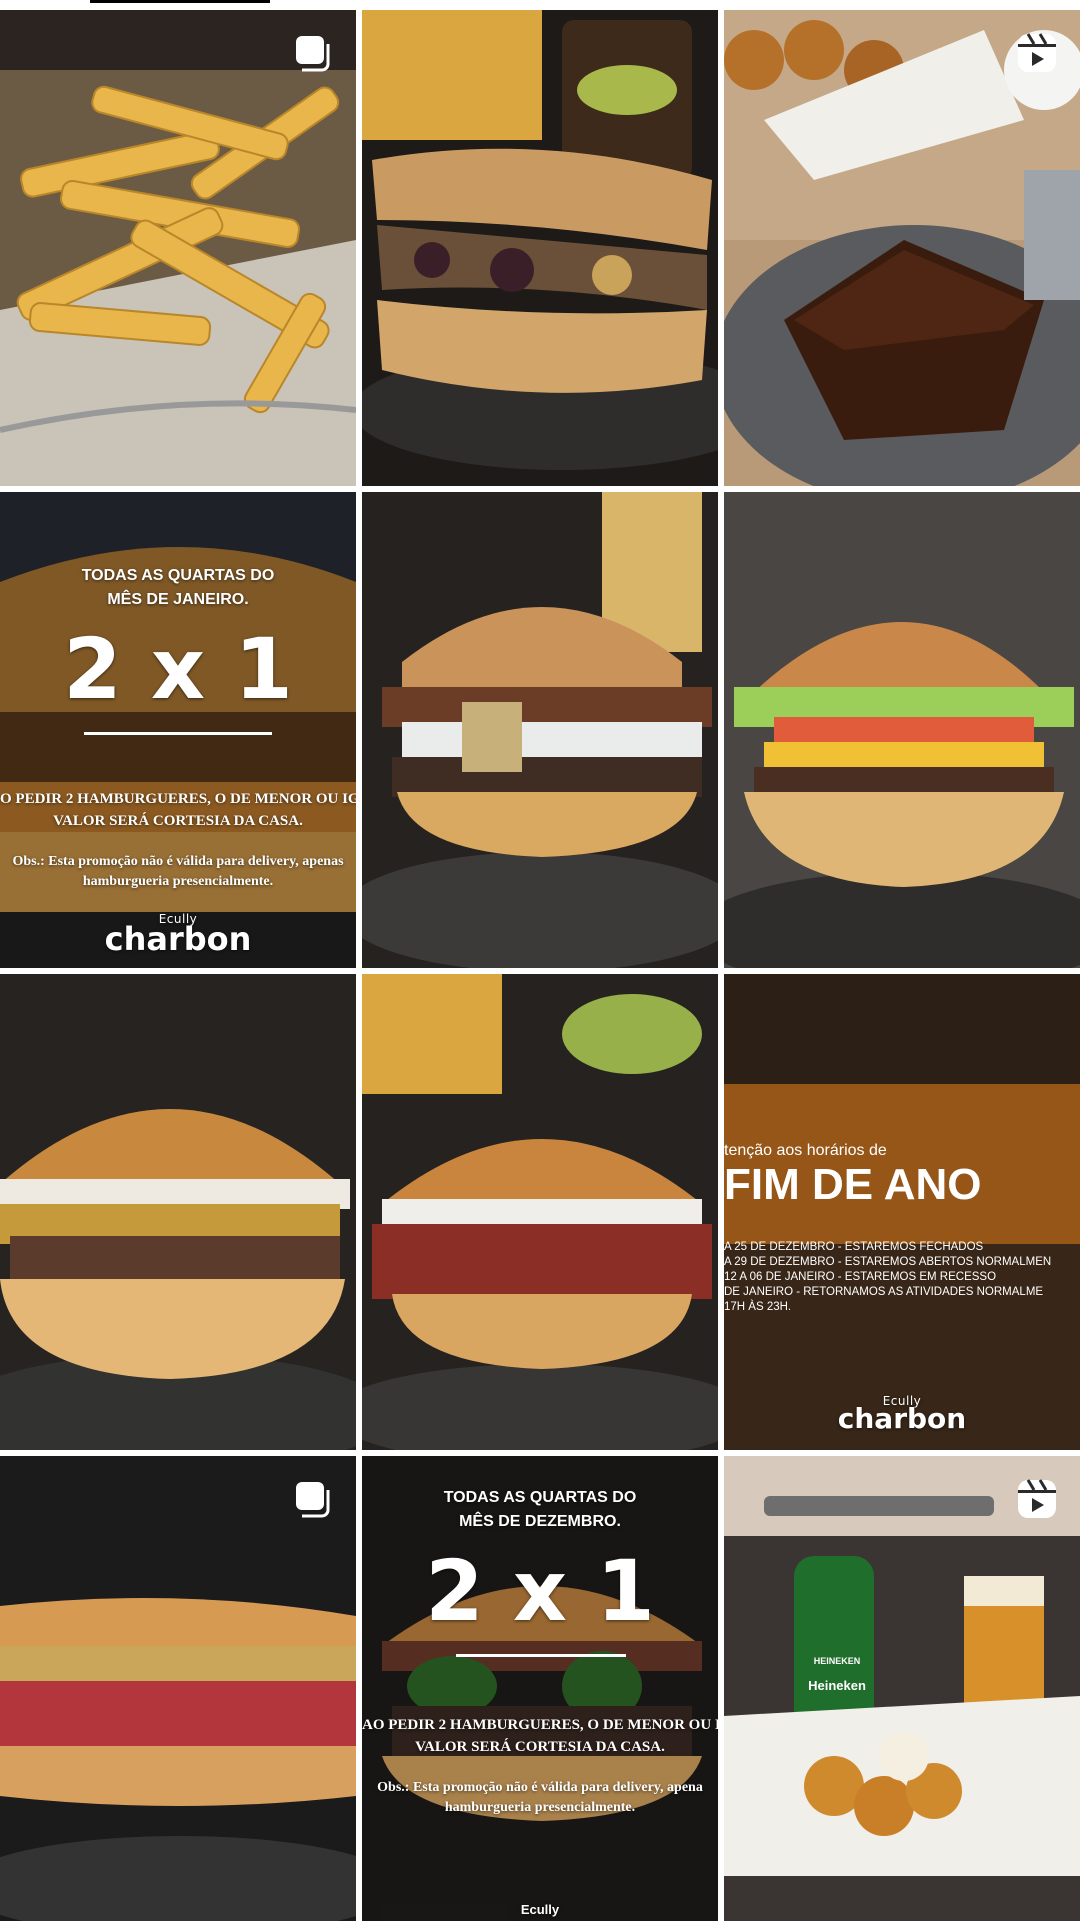 The height and width of the screenshot is (1921, 1080). I want to click on post-tile-beer-snack: HEINEKEN Heineken, so click(902, 1688).